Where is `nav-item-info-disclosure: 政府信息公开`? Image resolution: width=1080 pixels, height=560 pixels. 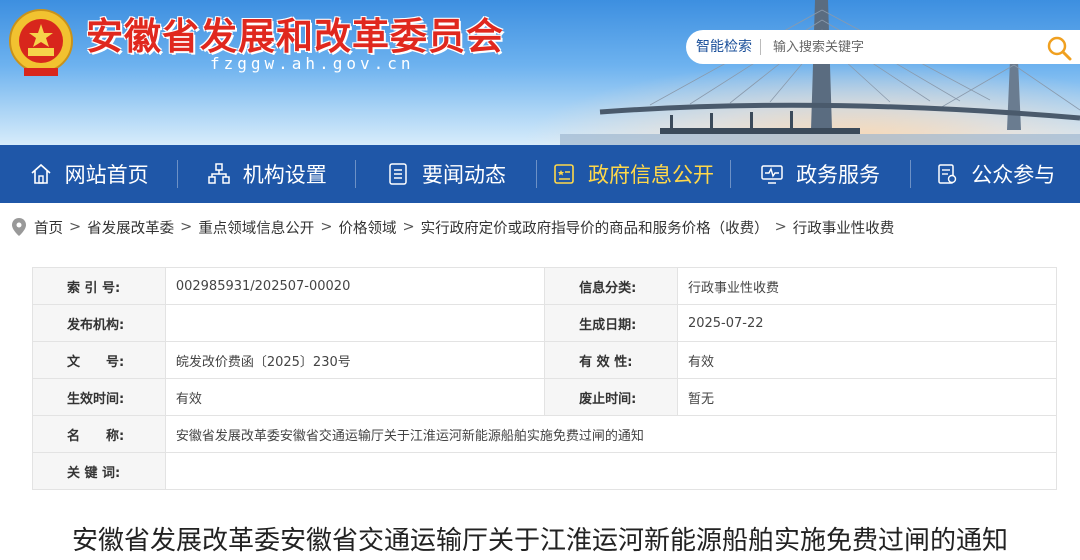
nav-item-info-disclosure: 政府信息公开 is located at coordinates (633, 174).